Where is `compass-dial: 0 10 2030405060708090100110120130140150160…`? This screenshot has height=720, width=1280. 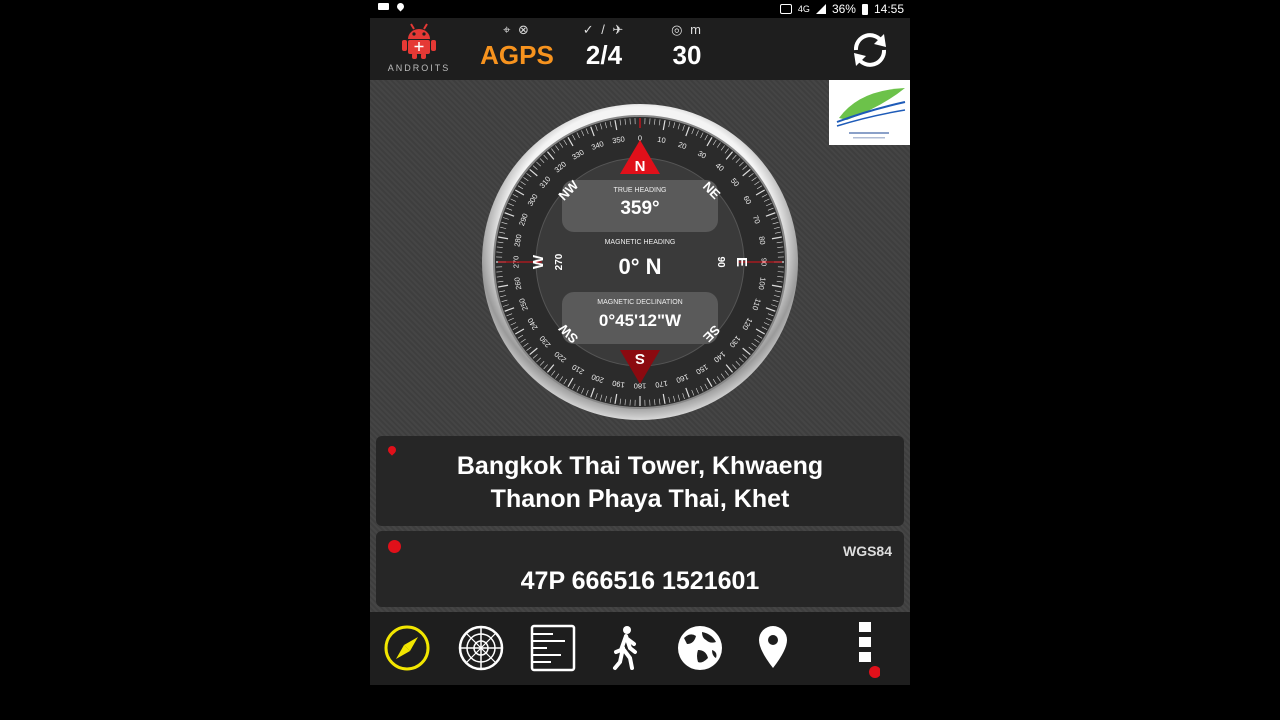 compass-dial: 0 10 2030405060708090100110120130140150160… is located at coordinates (640, 262).